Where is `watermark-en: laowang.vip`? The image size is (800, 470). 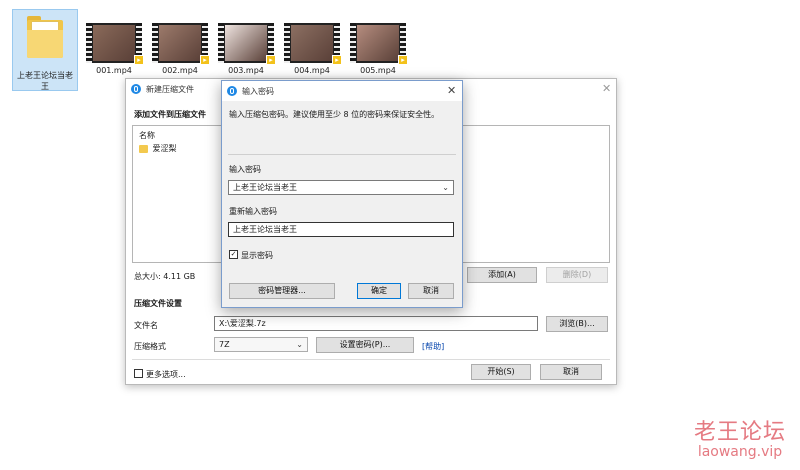 watermark-en: laowang.vip is located at coordinates (740, 452).